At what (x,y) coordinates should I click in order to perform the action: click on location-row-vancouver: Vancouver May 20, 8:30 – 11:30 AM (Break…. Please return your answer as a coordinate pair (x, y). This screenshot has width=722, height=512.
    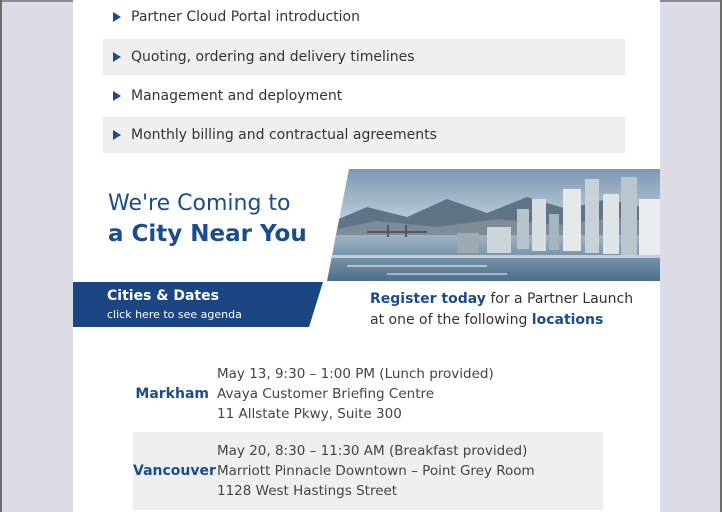
    Looking at the image, I should click on (368, 471).